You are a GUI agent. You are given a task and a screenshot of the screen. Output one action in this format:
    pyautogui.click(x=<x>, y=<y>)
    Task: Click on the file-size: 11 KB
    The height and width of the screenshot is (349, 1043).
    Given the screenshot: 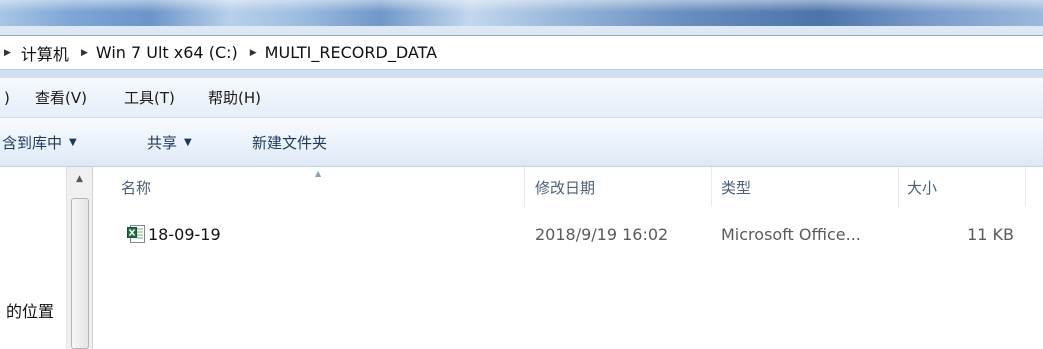 What is the action you would take?
    pyautogui.click(x=990, y=234)
    